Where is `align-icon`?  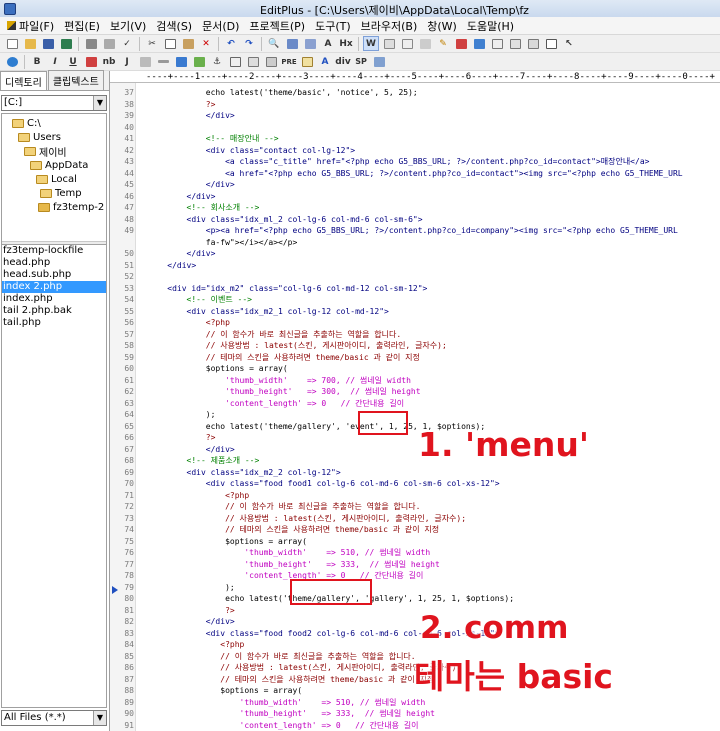 align-icon is located at coordinates (145, 61).